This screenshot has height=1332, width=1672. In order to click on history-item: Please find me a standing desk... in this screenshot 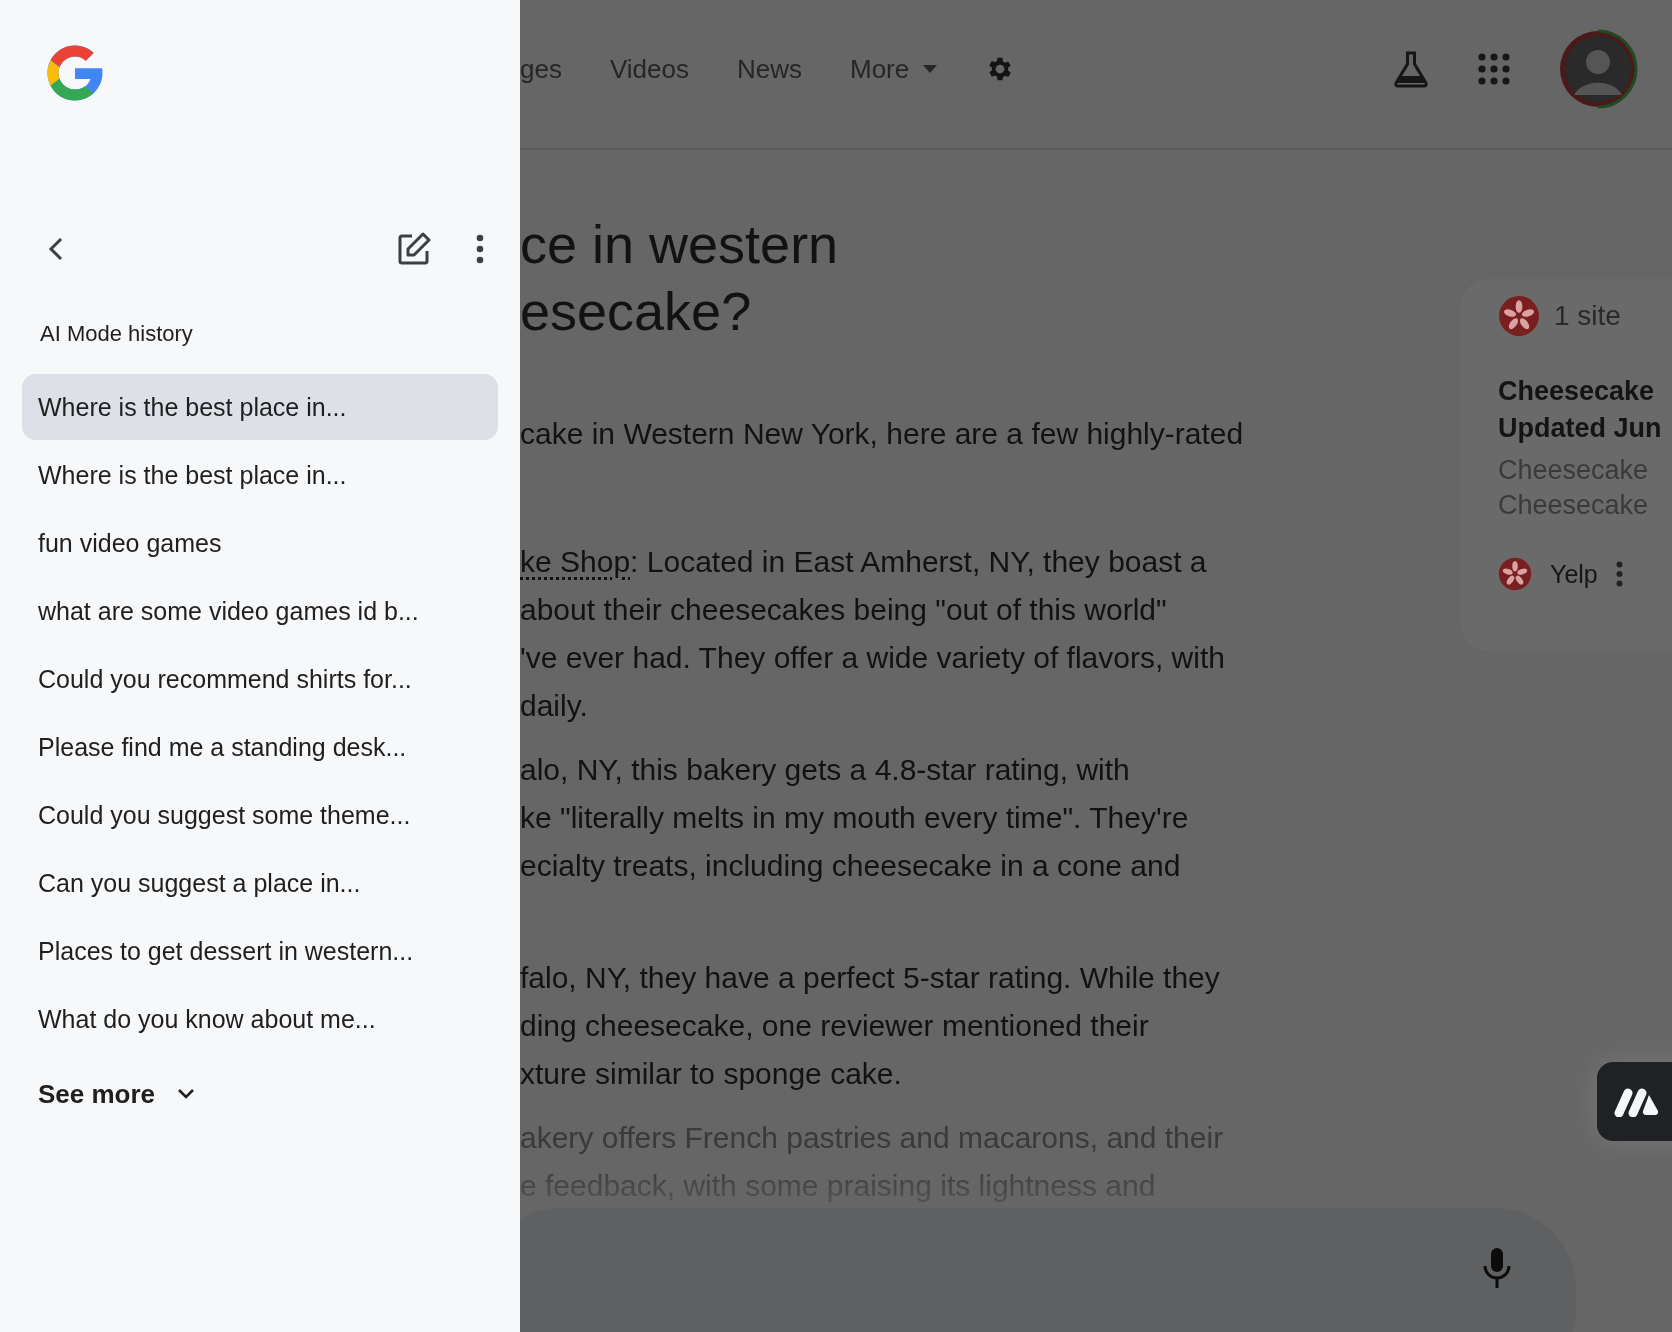, I will do `click(260, 747)`.